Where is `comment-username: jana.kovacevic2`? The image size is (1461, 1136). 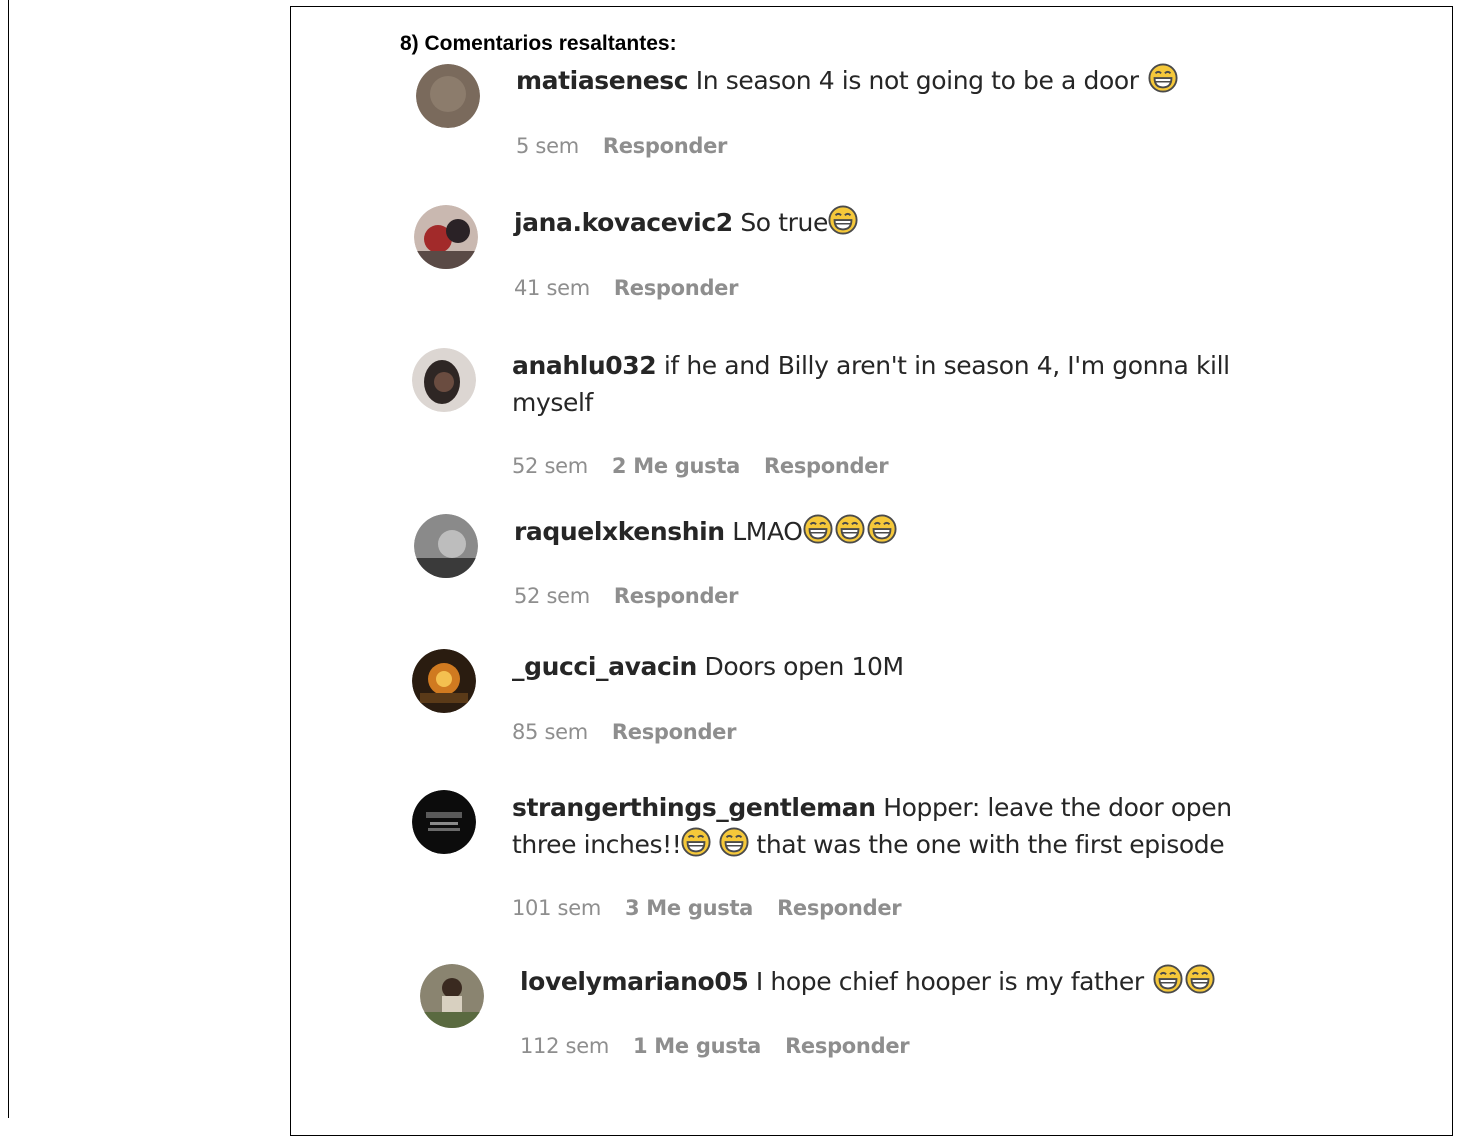
comment-username: jana.kovacevic2 is located at coordinates (623, 222).